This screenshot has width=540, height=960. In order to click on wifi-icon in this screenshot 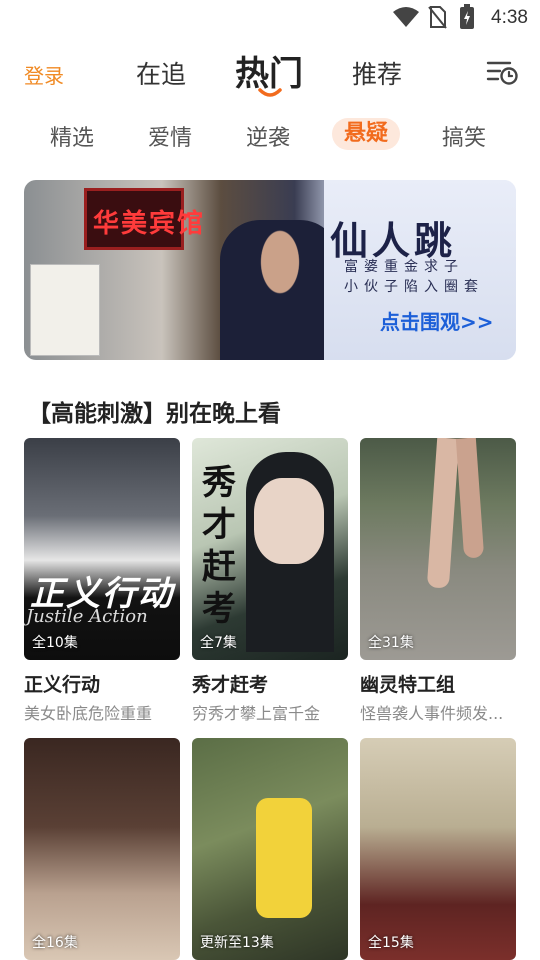, I will do `click(406, 17)`.